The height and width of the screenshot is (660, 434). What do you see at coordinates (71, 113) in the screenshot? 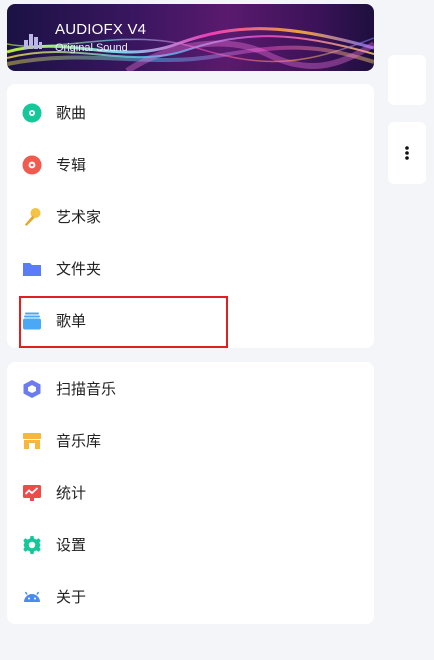
I see `menu-item-label: 歌曲` at bounding box center [71, 113].